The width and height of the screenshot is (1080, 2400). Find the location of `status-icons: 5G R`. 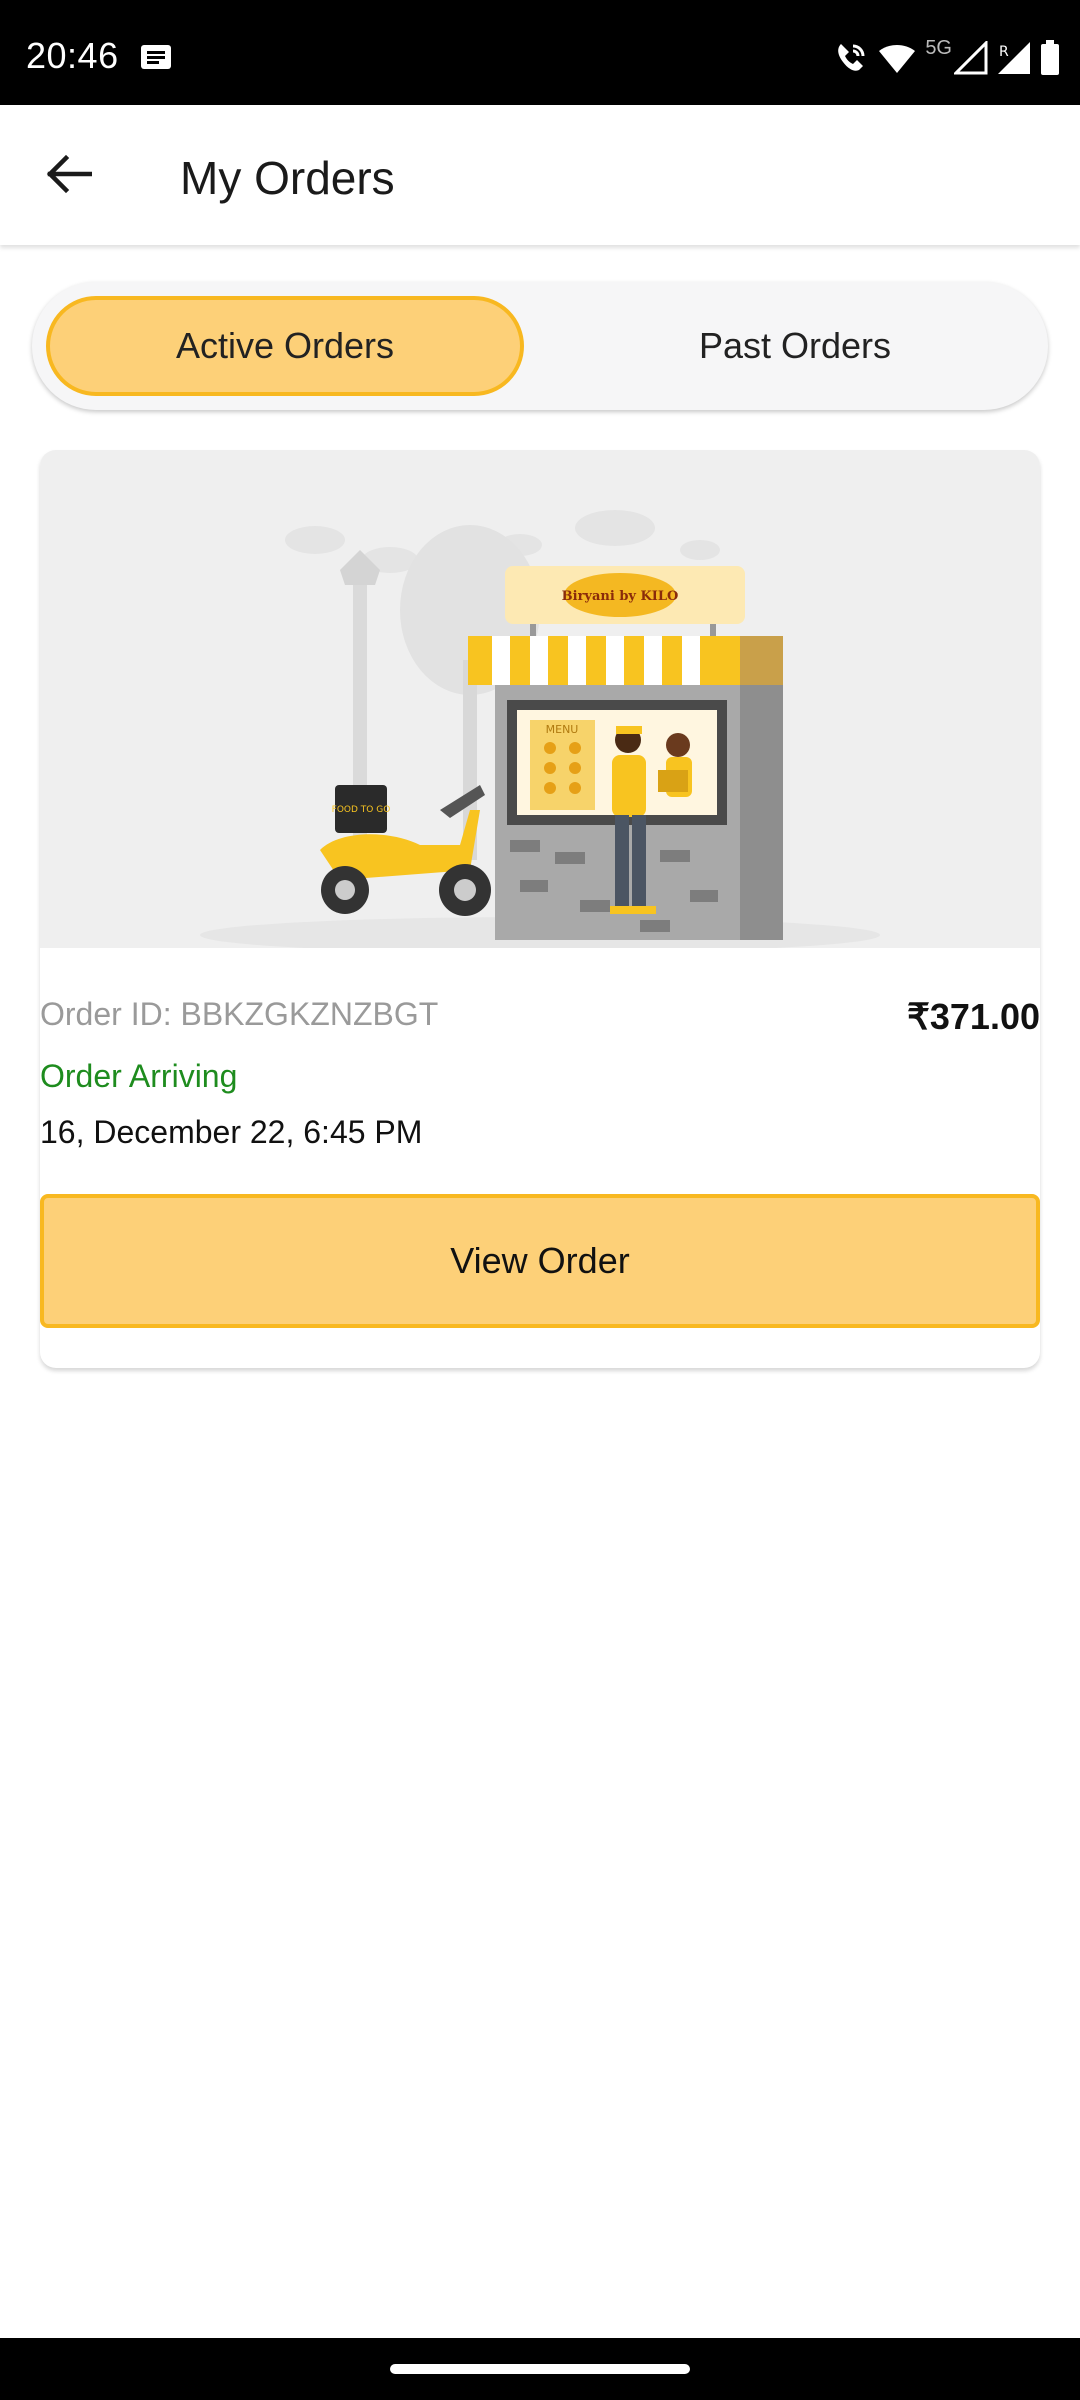

status-icons: 5G R is located at coordinates (946, 57).